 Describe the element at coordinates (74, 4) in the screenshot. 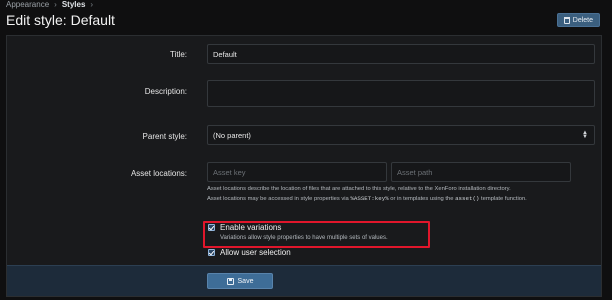

I see `breadcrumb-styles: Styles` at that location.